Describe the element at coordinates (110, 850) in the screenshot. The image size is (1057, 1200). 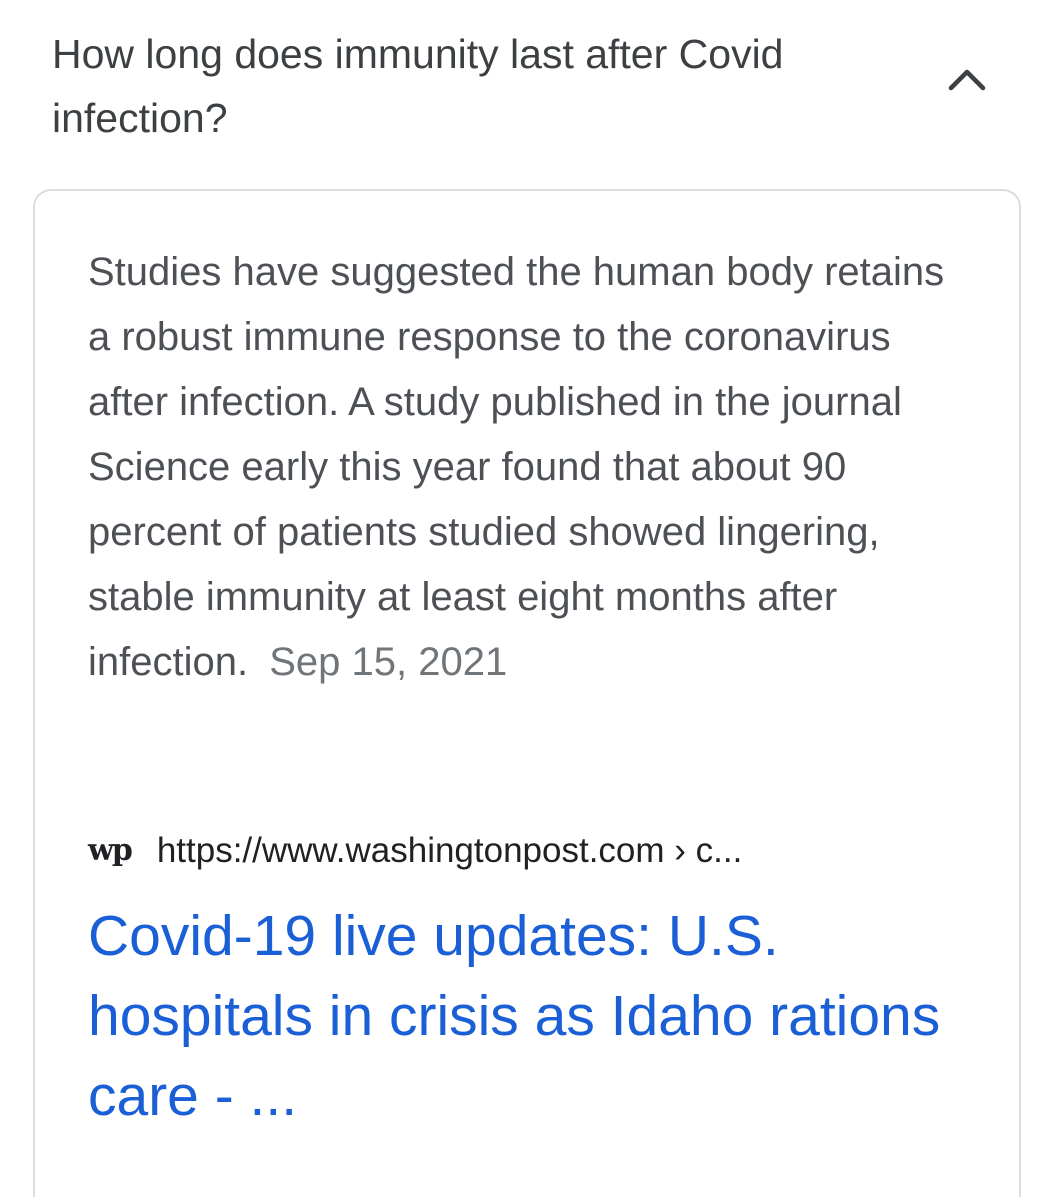
I see `washington-post-logo-icon: wp` at that location.